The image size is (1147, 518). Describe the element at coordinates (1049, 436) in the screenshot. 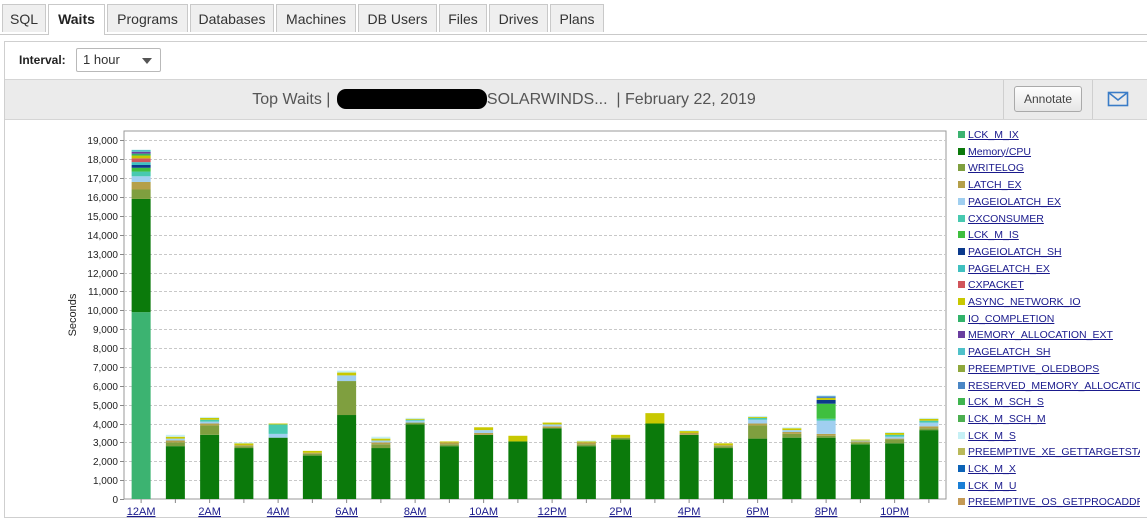

I see `legend-item: LCK_M_S` at that location.